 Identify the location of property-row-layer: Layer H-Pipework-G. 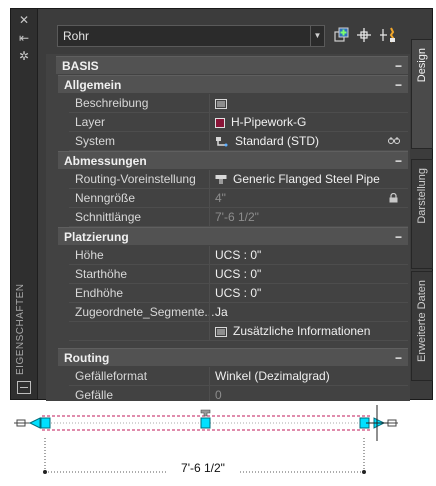
(238, 122).